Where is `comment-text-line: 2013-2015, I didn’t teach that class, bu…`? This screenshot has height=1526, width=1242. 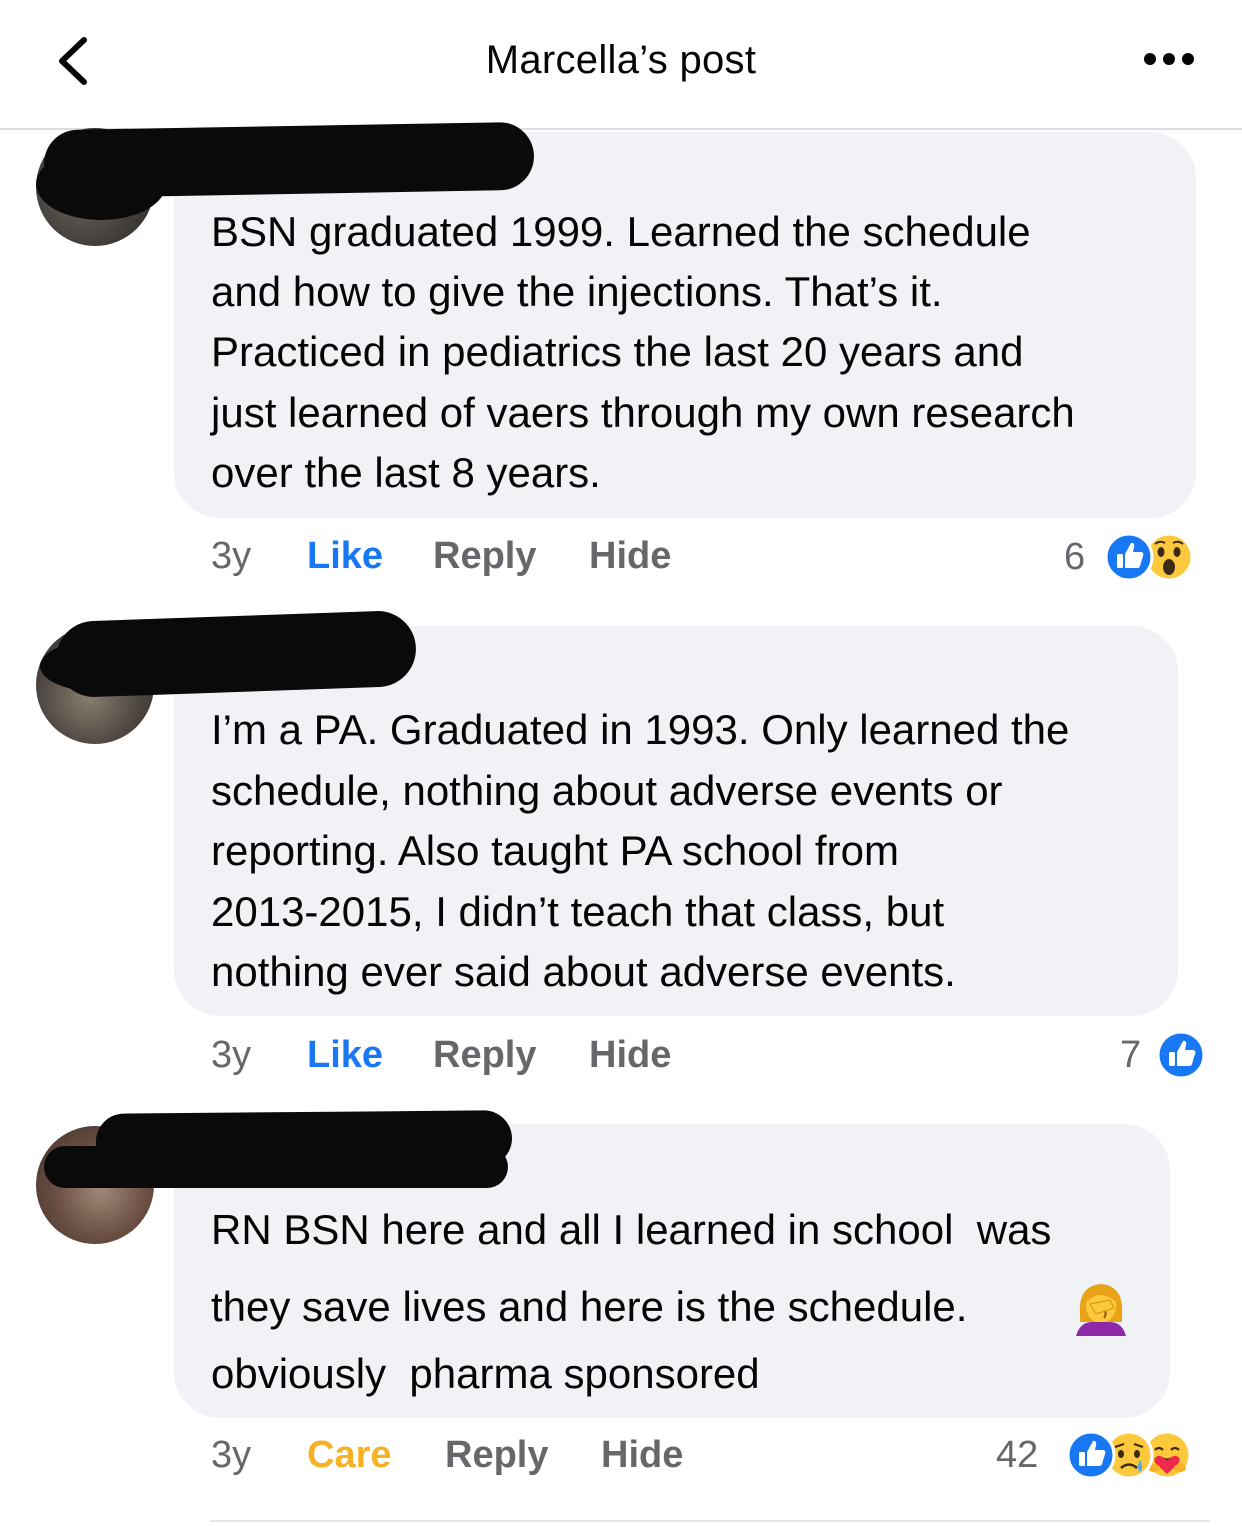 comment-text-line: 2013-2015, I didn’t teach that class, bu… is located at coordinates (578, 911).